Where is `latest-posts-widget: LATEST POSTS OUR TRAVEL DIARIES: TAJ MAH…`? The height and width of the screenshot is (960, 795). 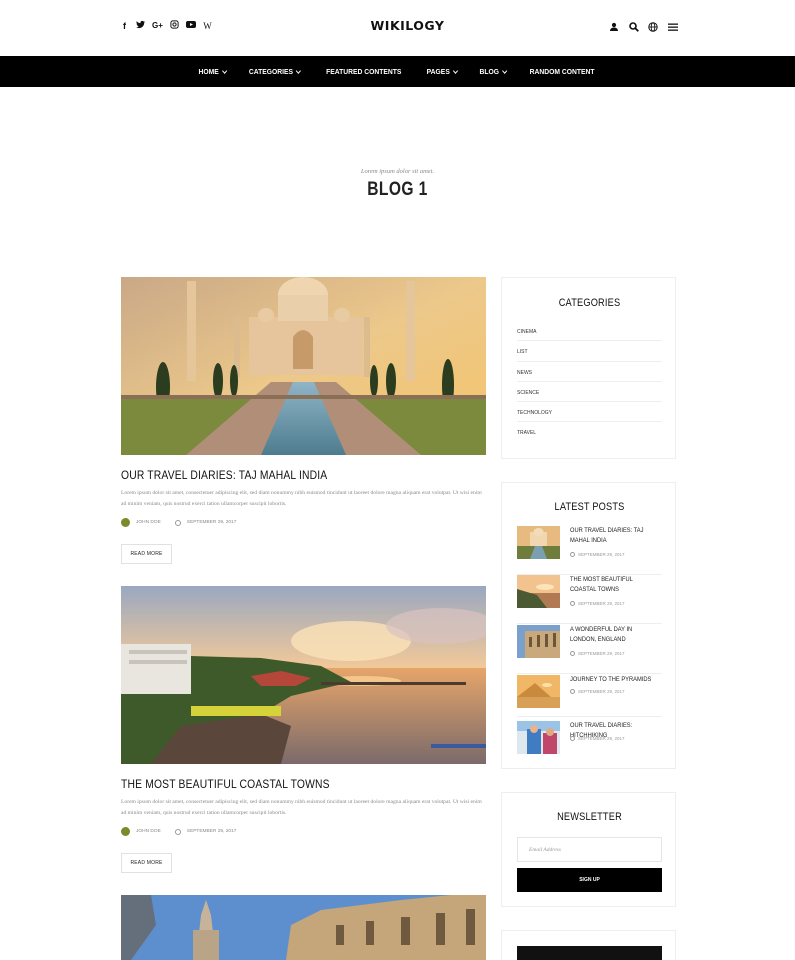 latest-posts-widget: LATEST POSTS OUR TRAVEL DIARIES: TAJ MAH… is located at coordinates (588, 625).